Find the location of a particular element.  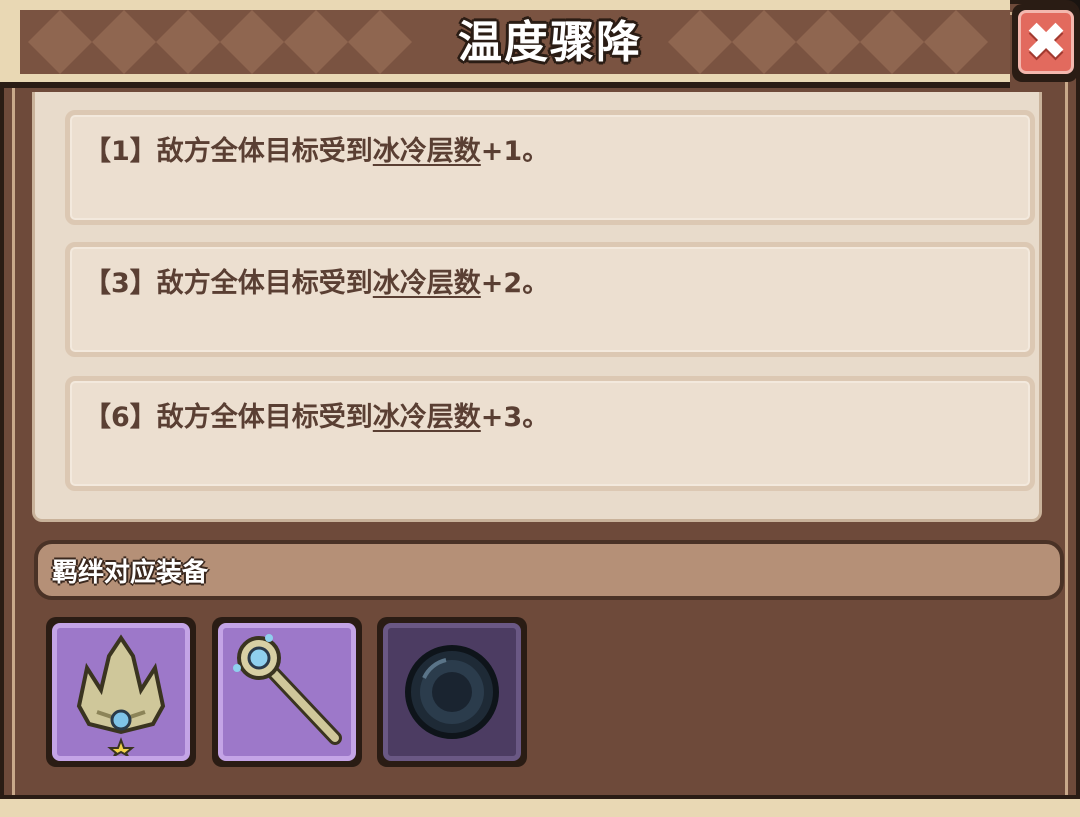

equipment-slot-scepter is located at coordinates (287, 692).